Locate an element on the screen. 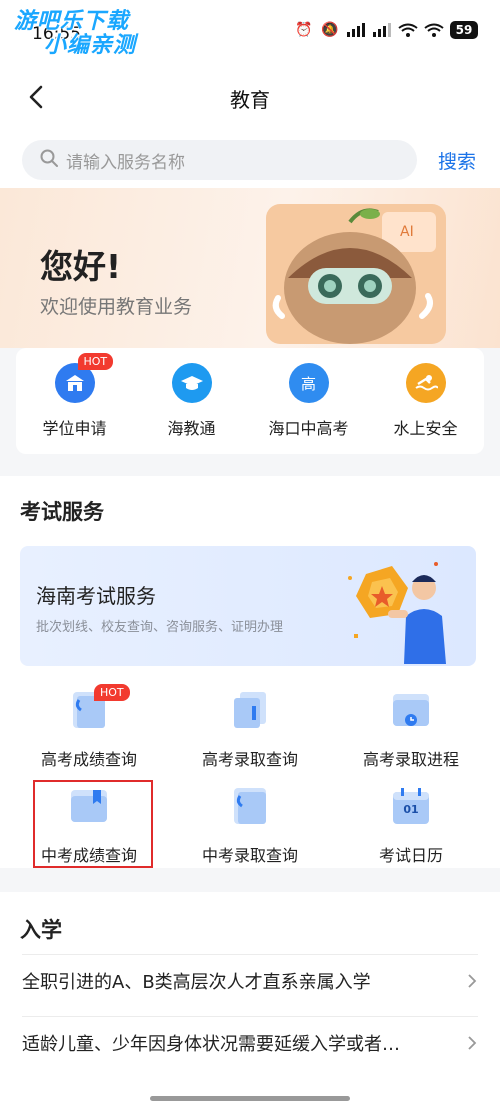 The image size is (500, 1111). status-icons: ⏰ 🔕 59 is located at coordinates (386, 30).